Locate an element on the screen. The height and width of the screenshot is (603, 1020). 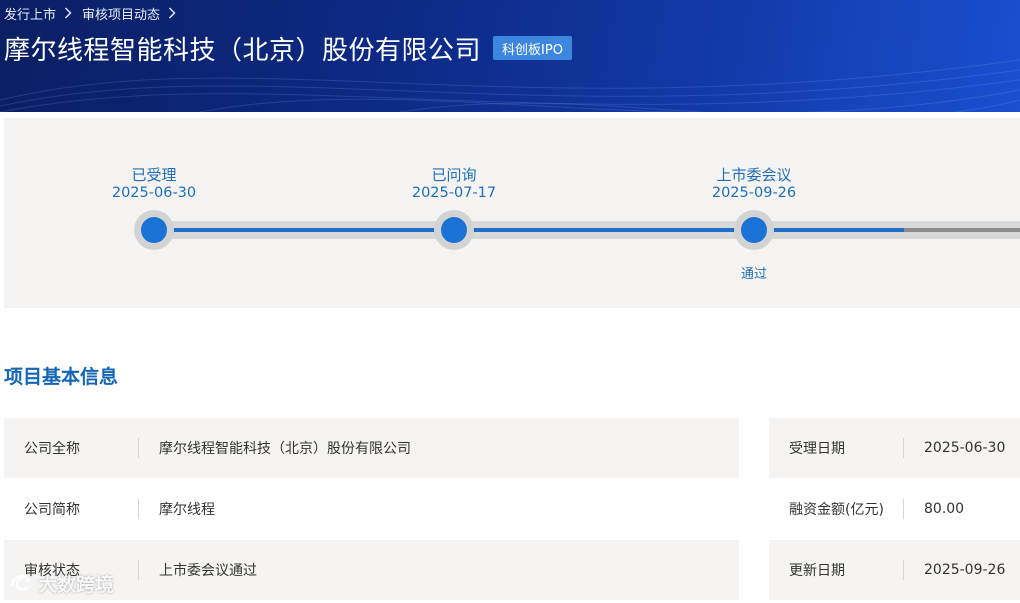
step-3-date: 2025-09-26 is located at coordinates (754, 193).